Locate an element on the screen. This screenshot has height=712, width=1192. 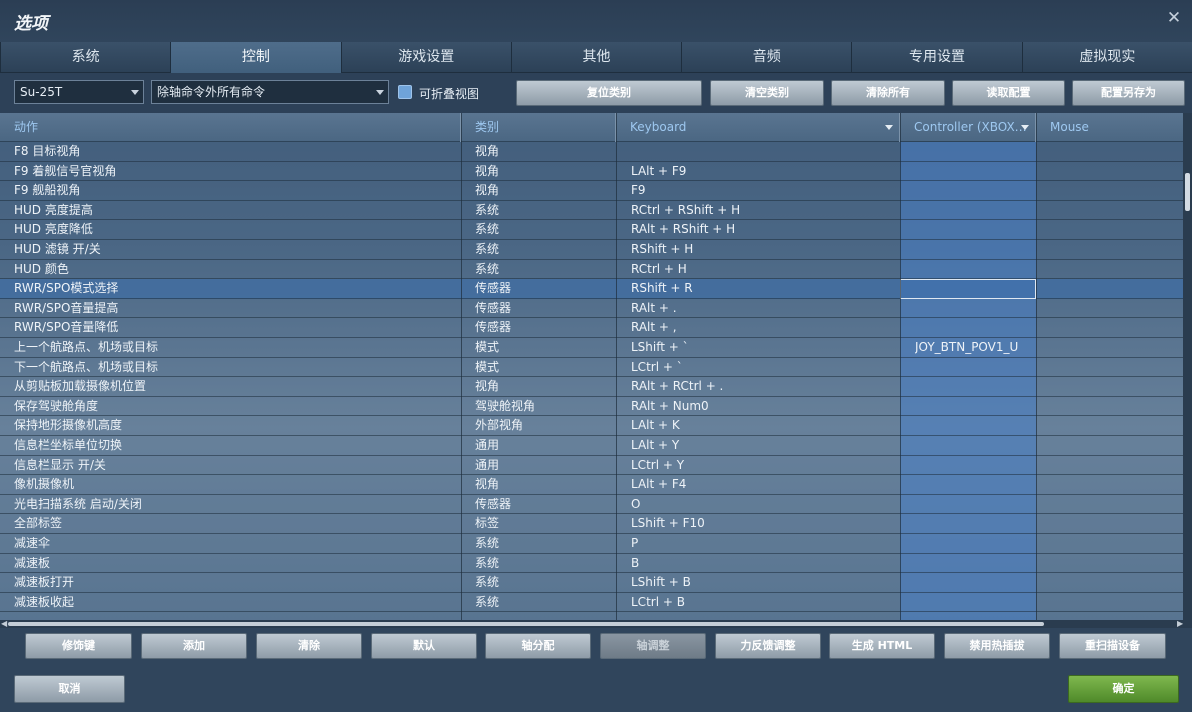
cancel-button: 取消 is located at coordinates (69, 689).